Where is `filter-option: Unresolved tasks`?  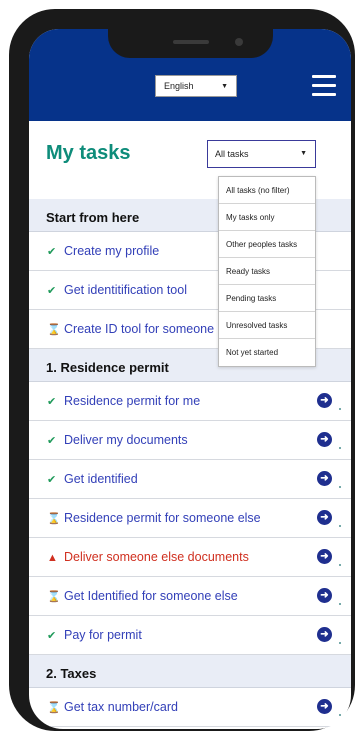 filter-option: Unresolved tasks is located at coordinates (267, 325).